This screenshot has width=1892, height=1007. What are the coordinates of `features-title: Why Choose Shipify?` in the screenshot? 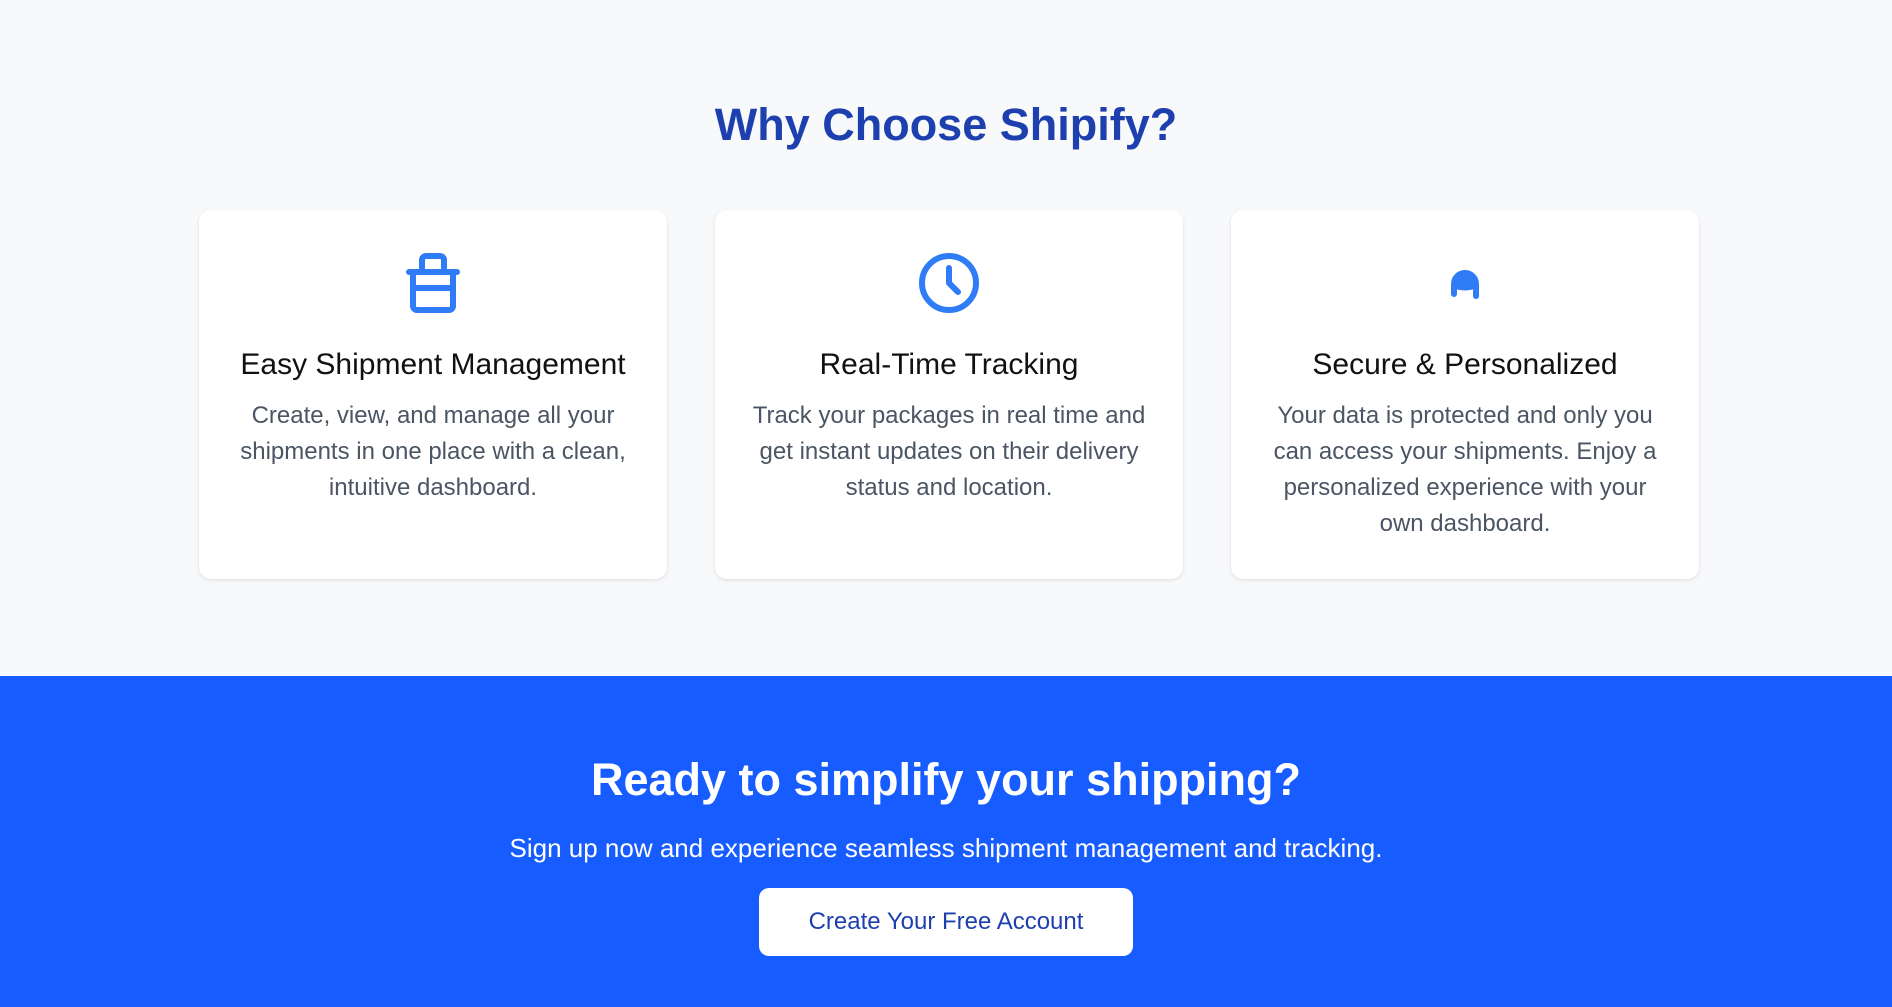 It's located at (946, 124).